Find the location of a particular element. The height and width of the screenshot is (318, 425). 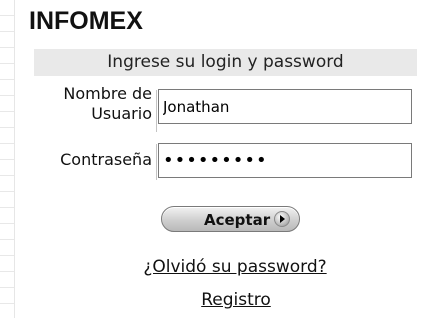

password-label-divider is located at coordinates (156, 162).